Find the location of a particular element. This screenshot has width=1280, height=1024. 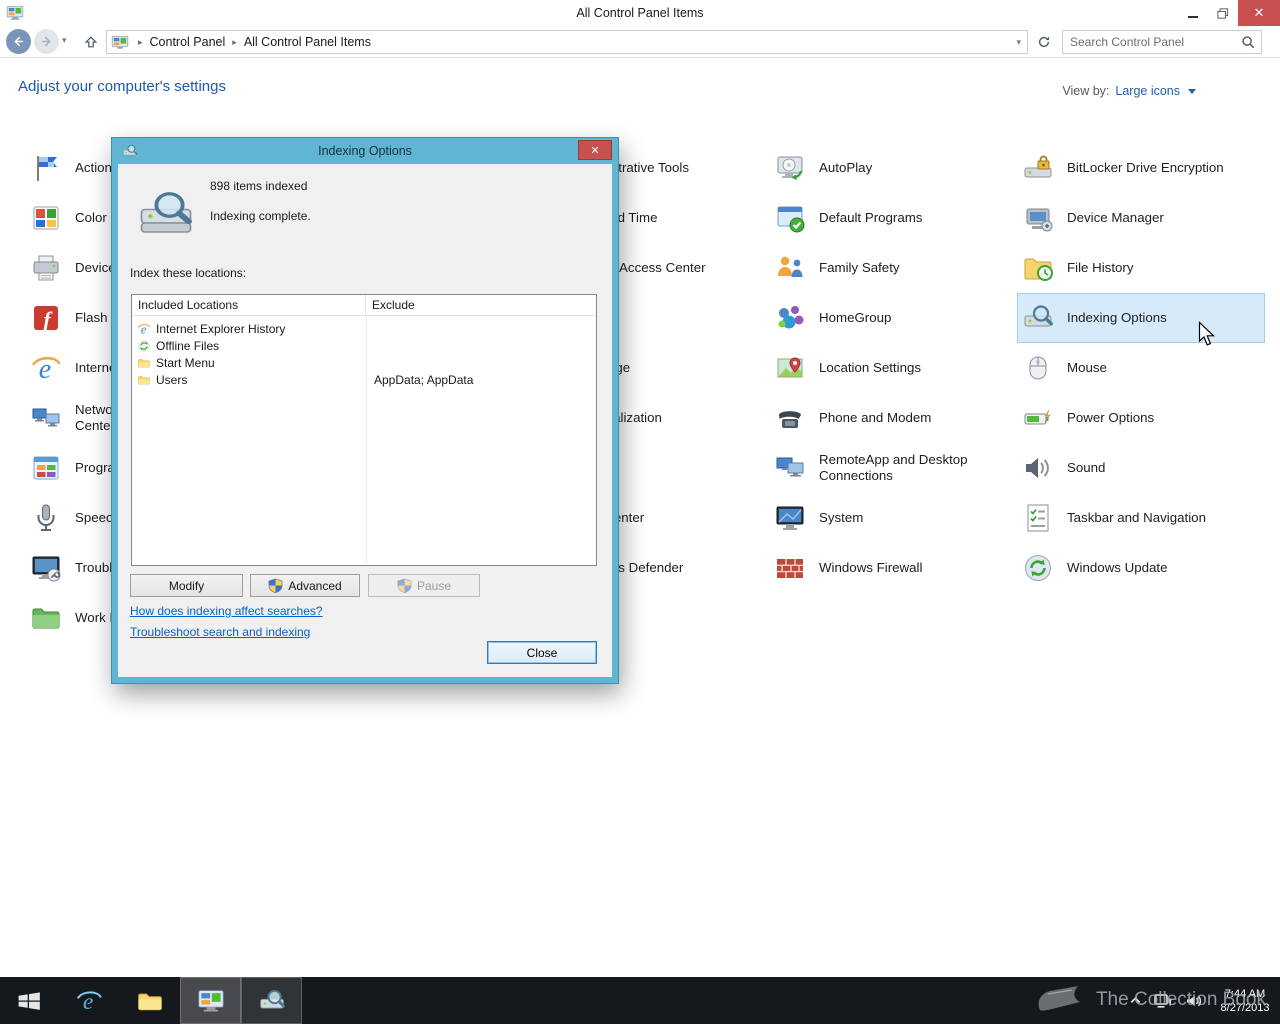

location-name: Offline Files is located at coordinates (249, 346).